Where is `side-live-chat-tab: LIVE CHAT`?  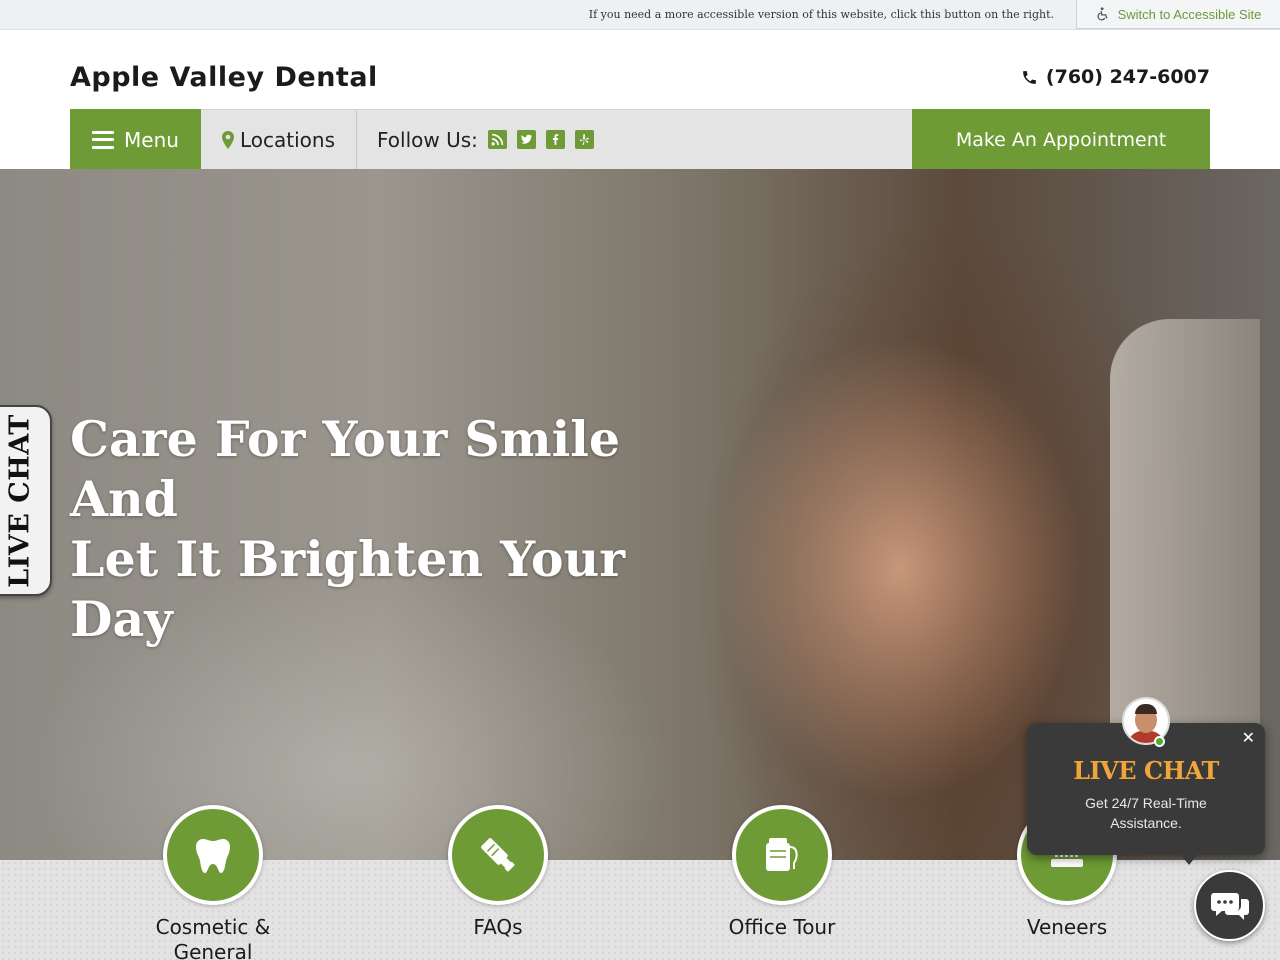
side-live-chat-tab: LIVE CHAT is located at coordinates (26, 500).